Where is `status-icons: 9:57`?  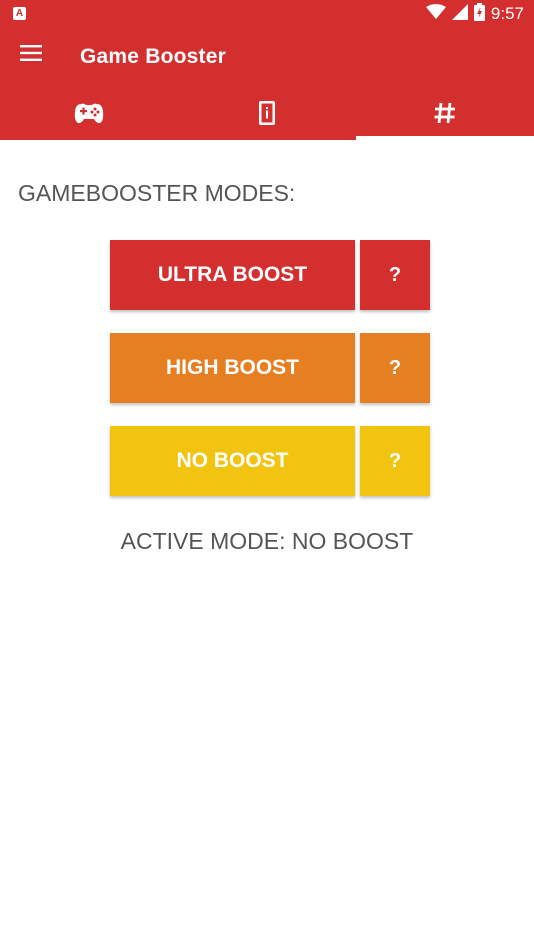
status-icons: 9:57 is located at coordinates (474, 14).